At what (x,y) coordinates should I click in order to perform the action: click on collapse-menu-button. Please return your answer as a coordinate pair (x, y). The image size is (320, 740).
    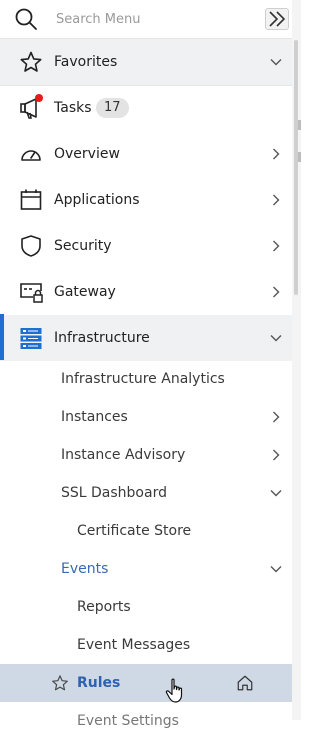
    Looking at the image, I should click on (277, 19).